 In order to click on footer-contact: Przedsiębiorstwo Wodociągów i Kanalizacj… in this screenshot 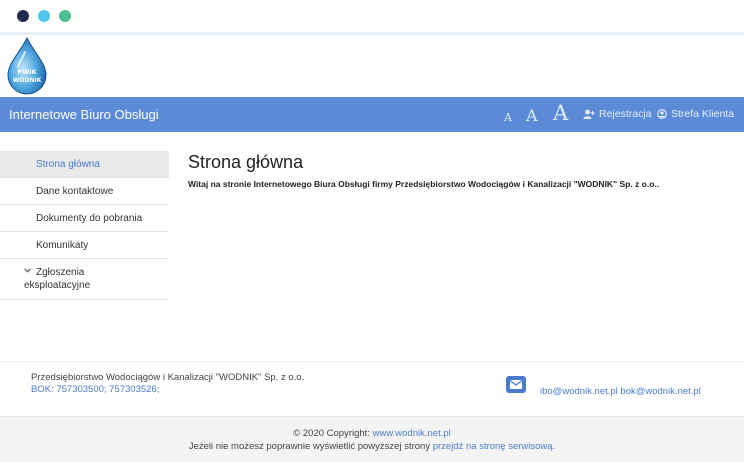, I will do `click(372, 388)`.